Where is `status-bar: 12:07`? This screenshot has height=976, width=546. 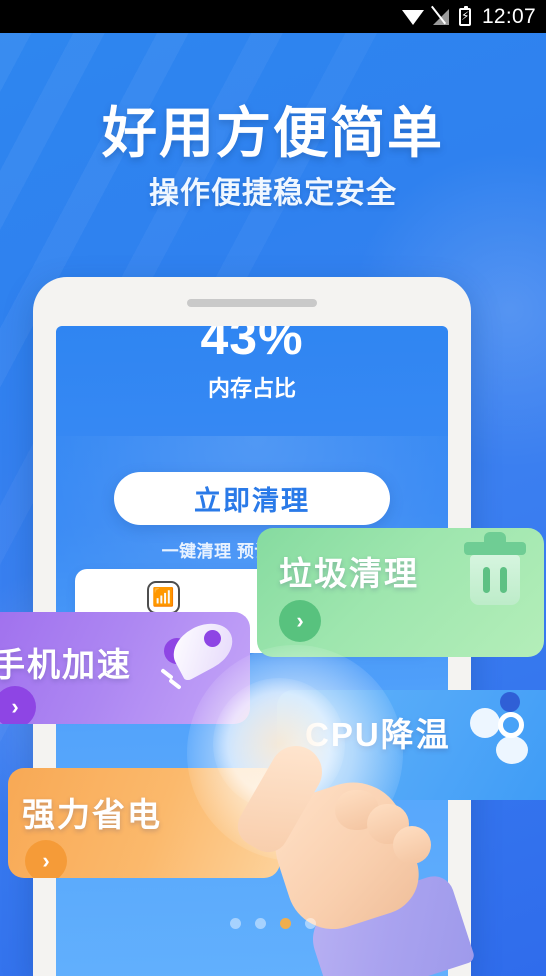 status-bar: 12:07 is located at coordinates (273, 16).